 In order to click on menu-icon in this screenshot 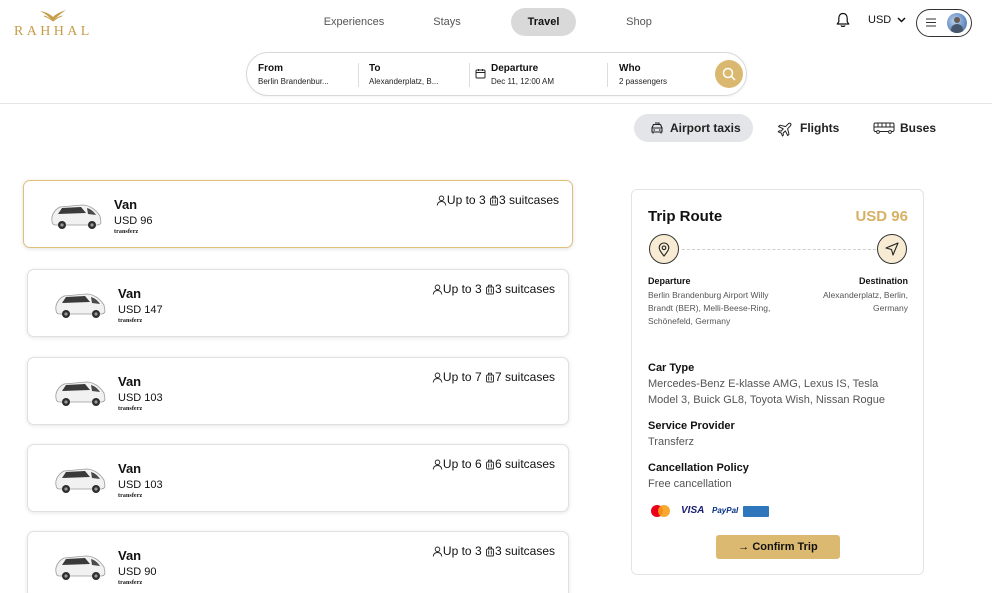, I will do `click(931, 22)`.